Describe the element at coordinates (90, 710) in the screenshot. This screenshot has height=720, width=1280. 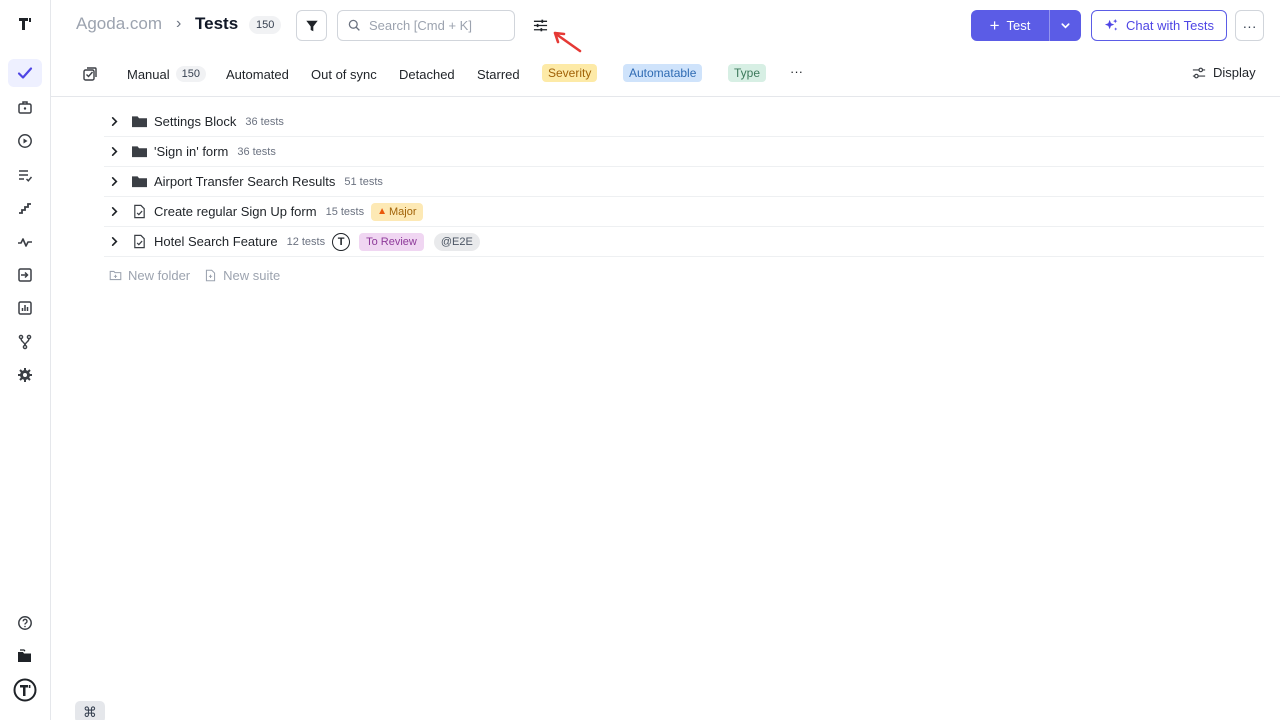
I see `command-shortcut-button: ⌘` at that location.